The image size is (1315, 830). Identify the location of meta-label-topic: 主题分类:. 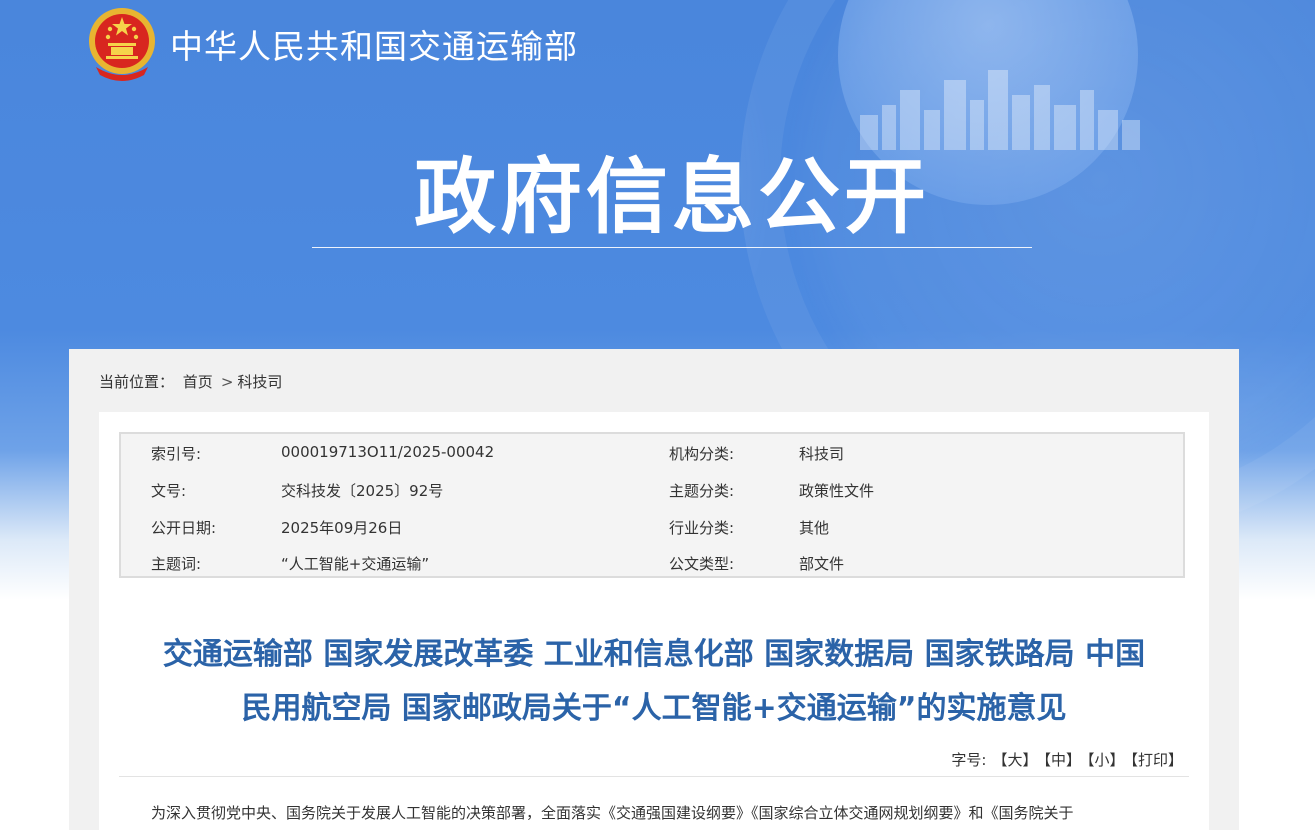
(702, 491).